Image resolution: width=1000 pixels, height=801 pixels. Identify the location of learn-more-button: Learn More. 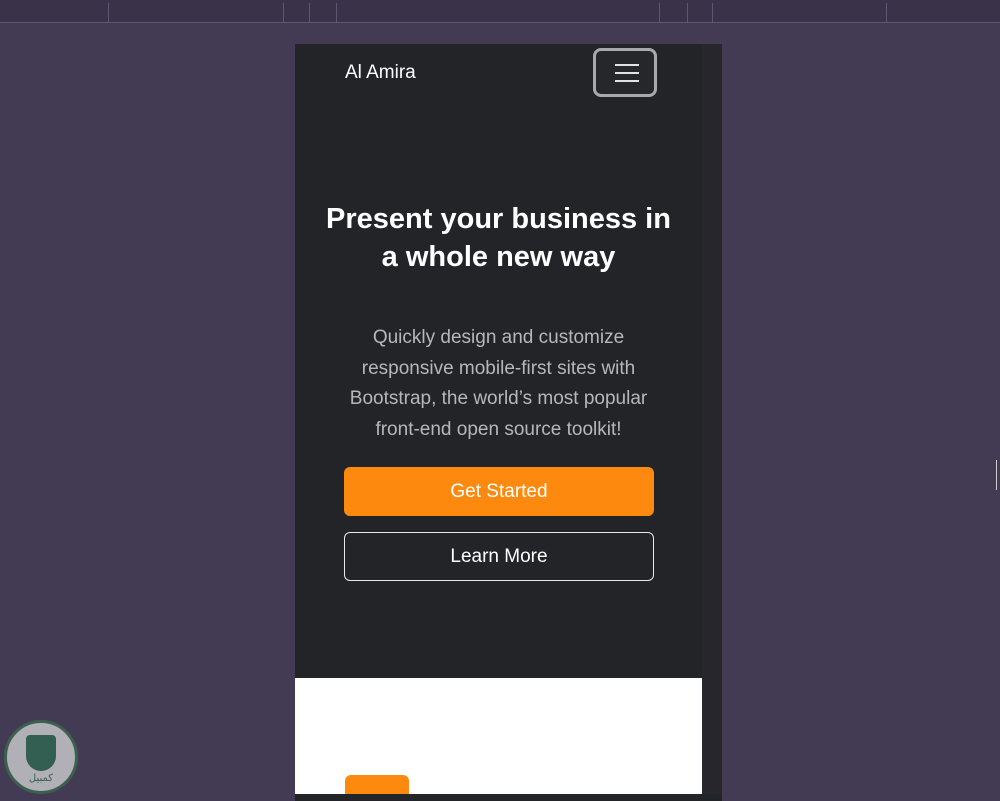
(499, 556).